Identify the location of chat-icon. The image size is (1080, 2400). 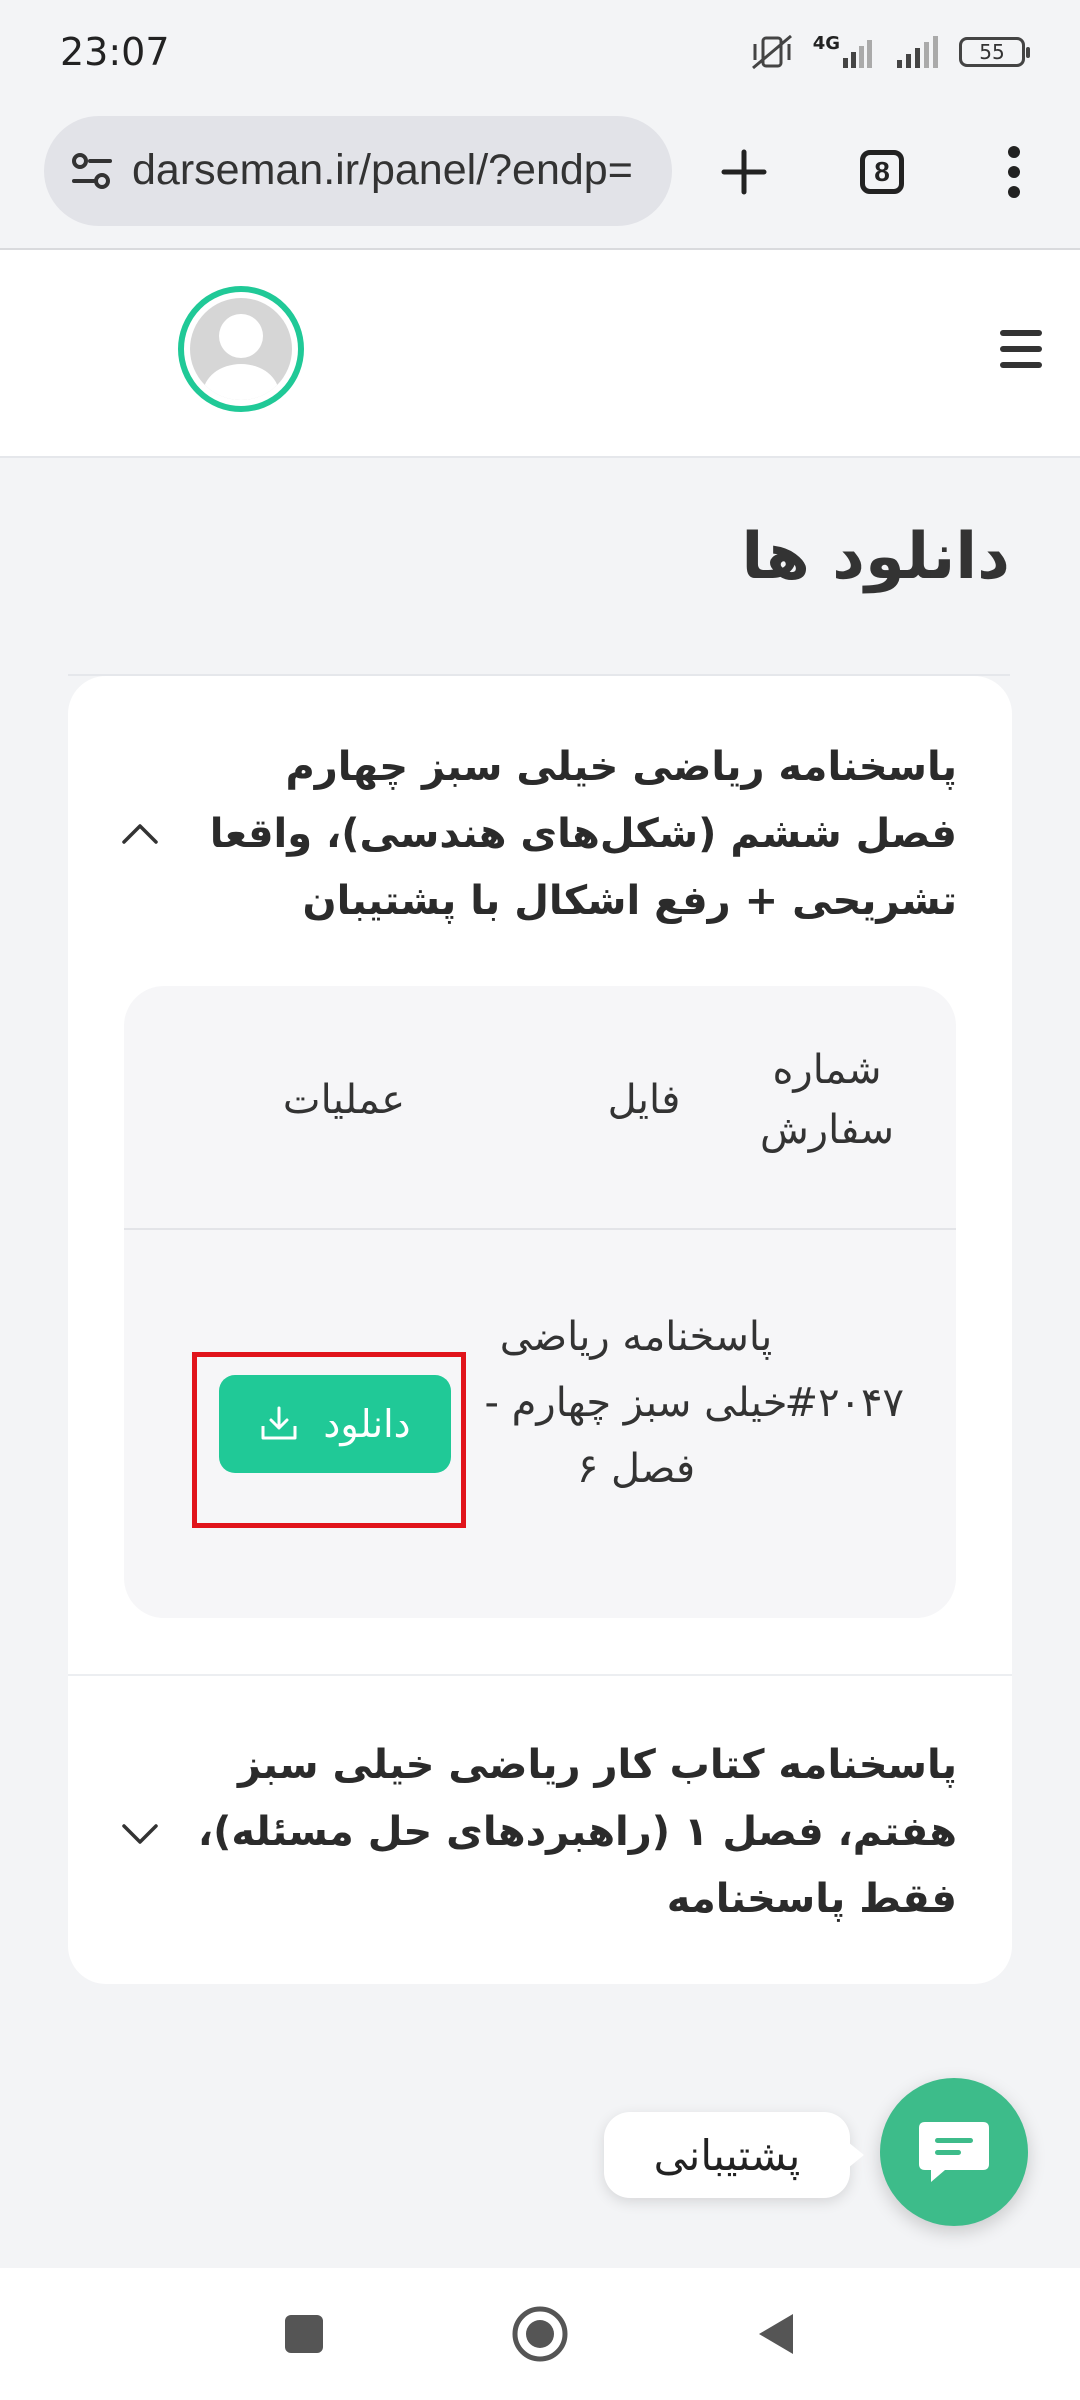
(954, 2152).